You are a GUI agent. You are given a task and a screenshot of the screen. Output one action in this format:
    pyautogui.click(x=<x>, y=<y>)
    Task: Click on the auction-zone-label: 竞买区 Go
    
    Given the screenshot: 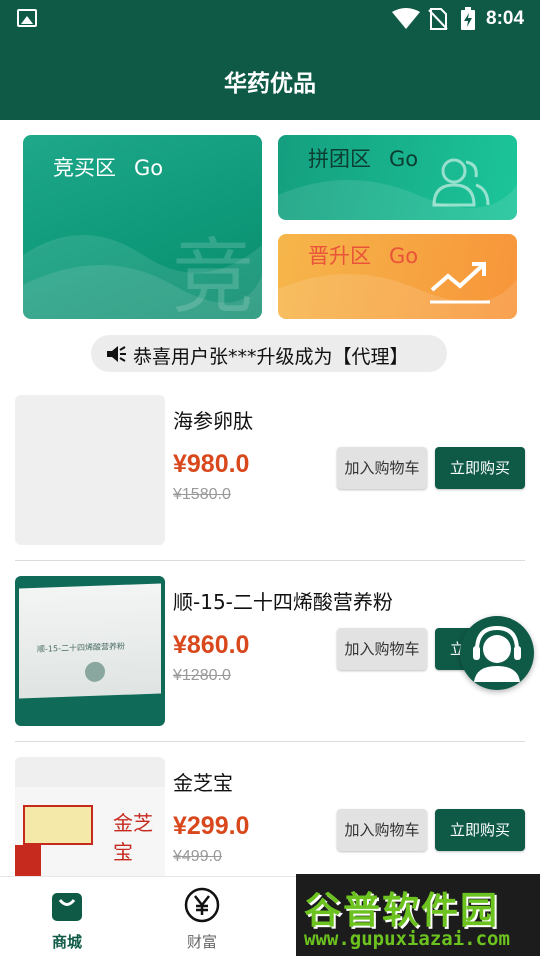 What is the action you would take?
    pyautogui.click(x=108, y=168)
    